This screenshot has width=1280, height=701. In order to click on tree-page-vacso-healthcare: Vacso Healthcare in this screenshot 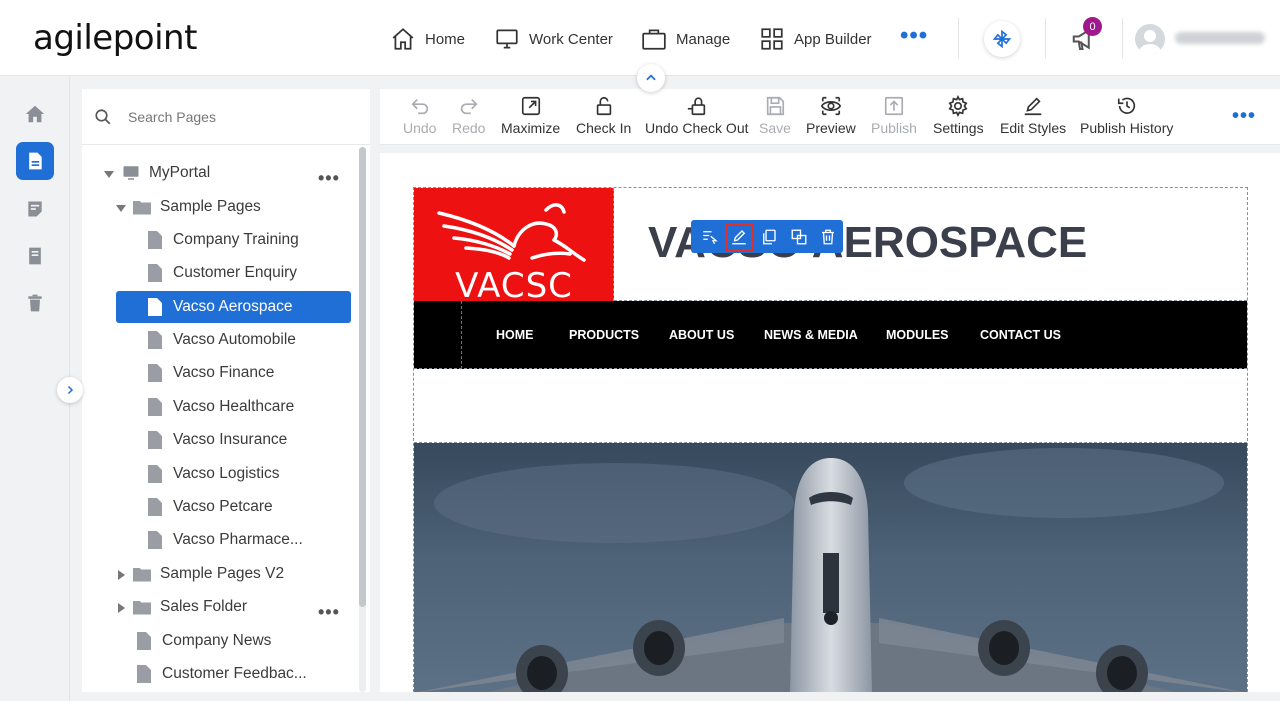, I will do `click(220, 407)`.